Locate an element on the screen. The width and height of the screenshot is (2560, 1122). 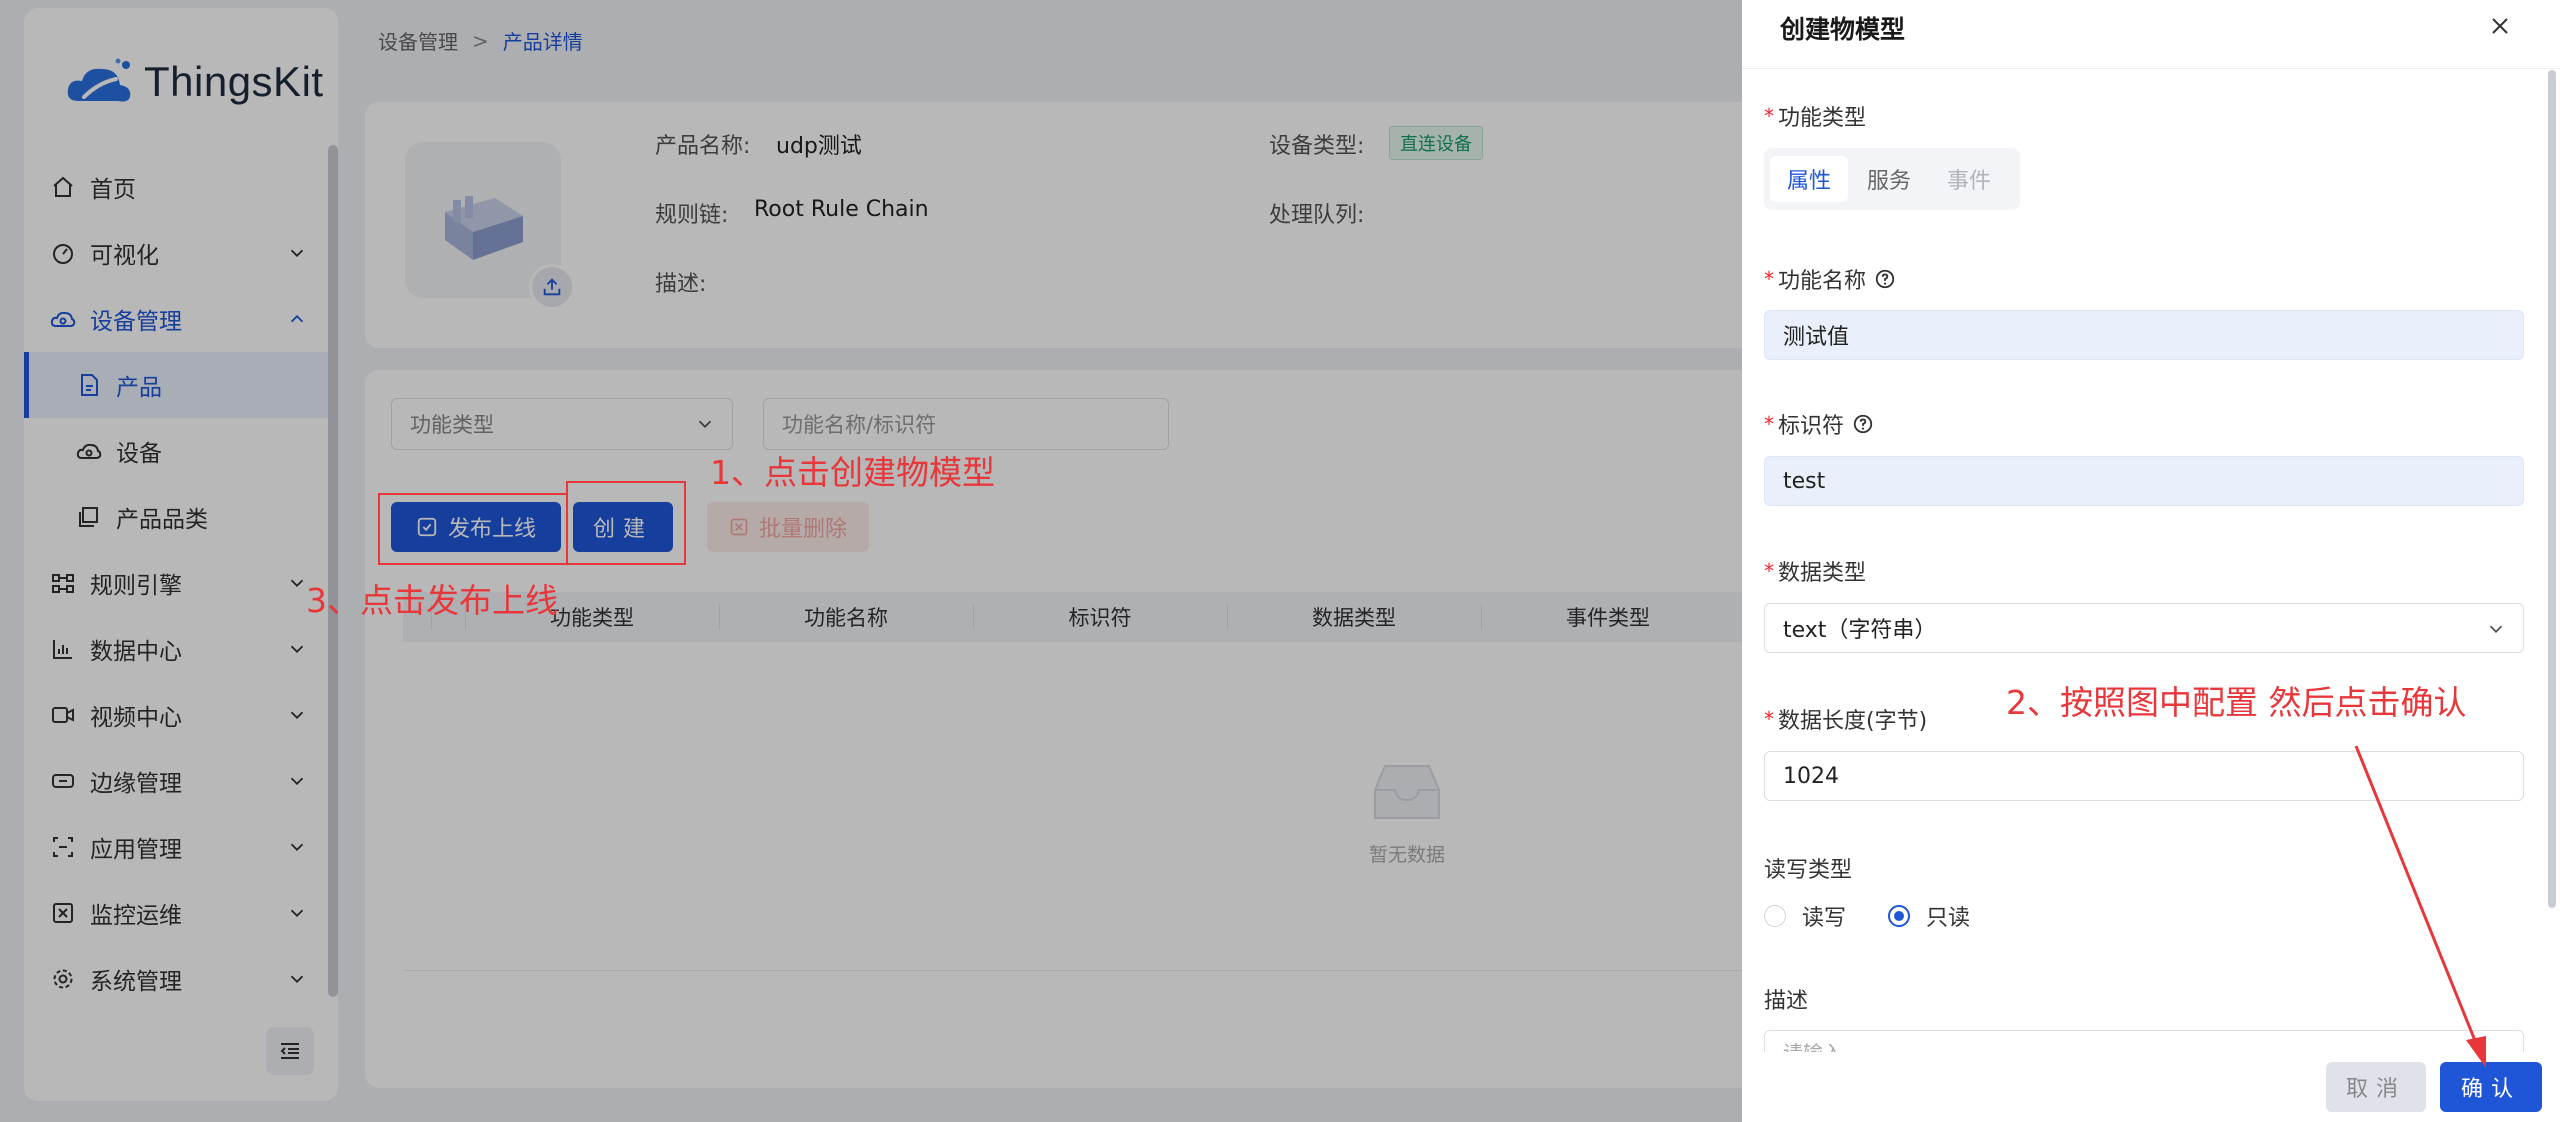
identifier-input: test is located at coordinates (2144, 481).